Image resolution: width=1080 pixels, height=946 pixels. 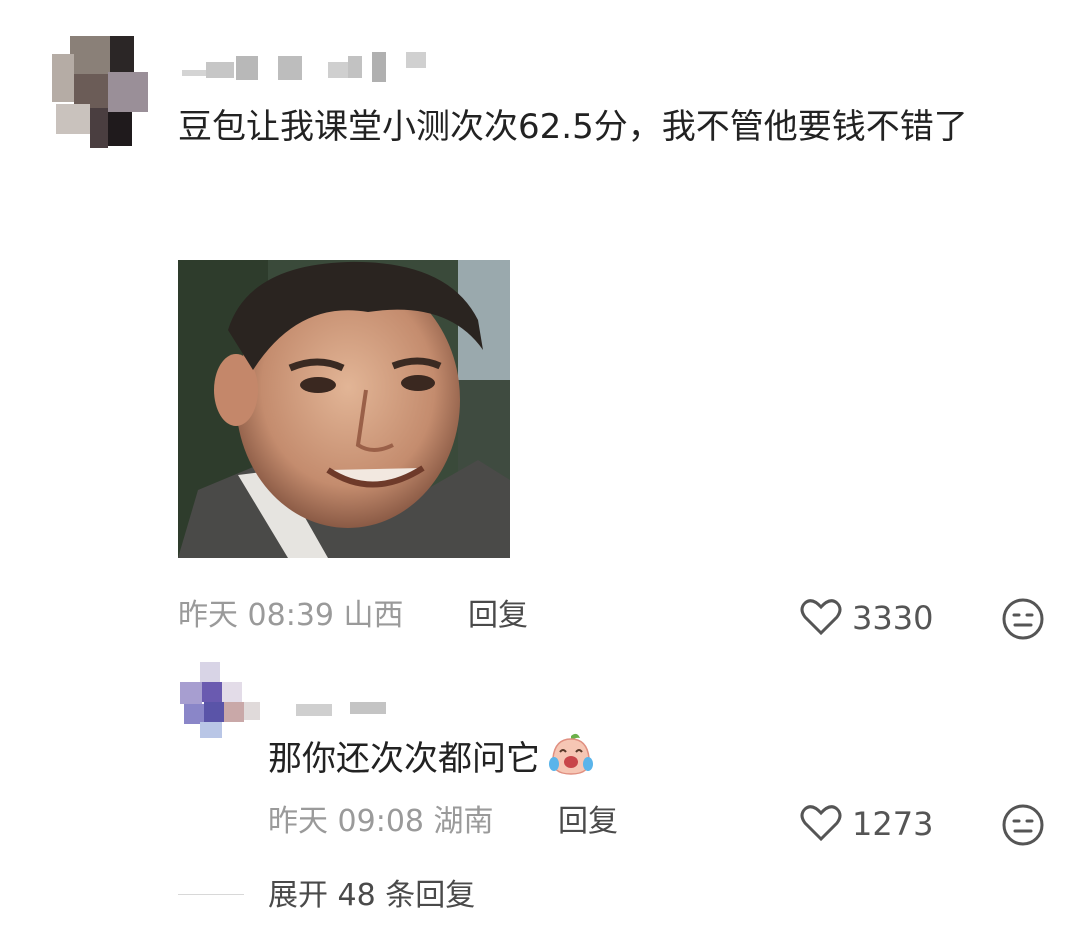 I want to click on comment-location: 山西, so click(x=373, y=615).